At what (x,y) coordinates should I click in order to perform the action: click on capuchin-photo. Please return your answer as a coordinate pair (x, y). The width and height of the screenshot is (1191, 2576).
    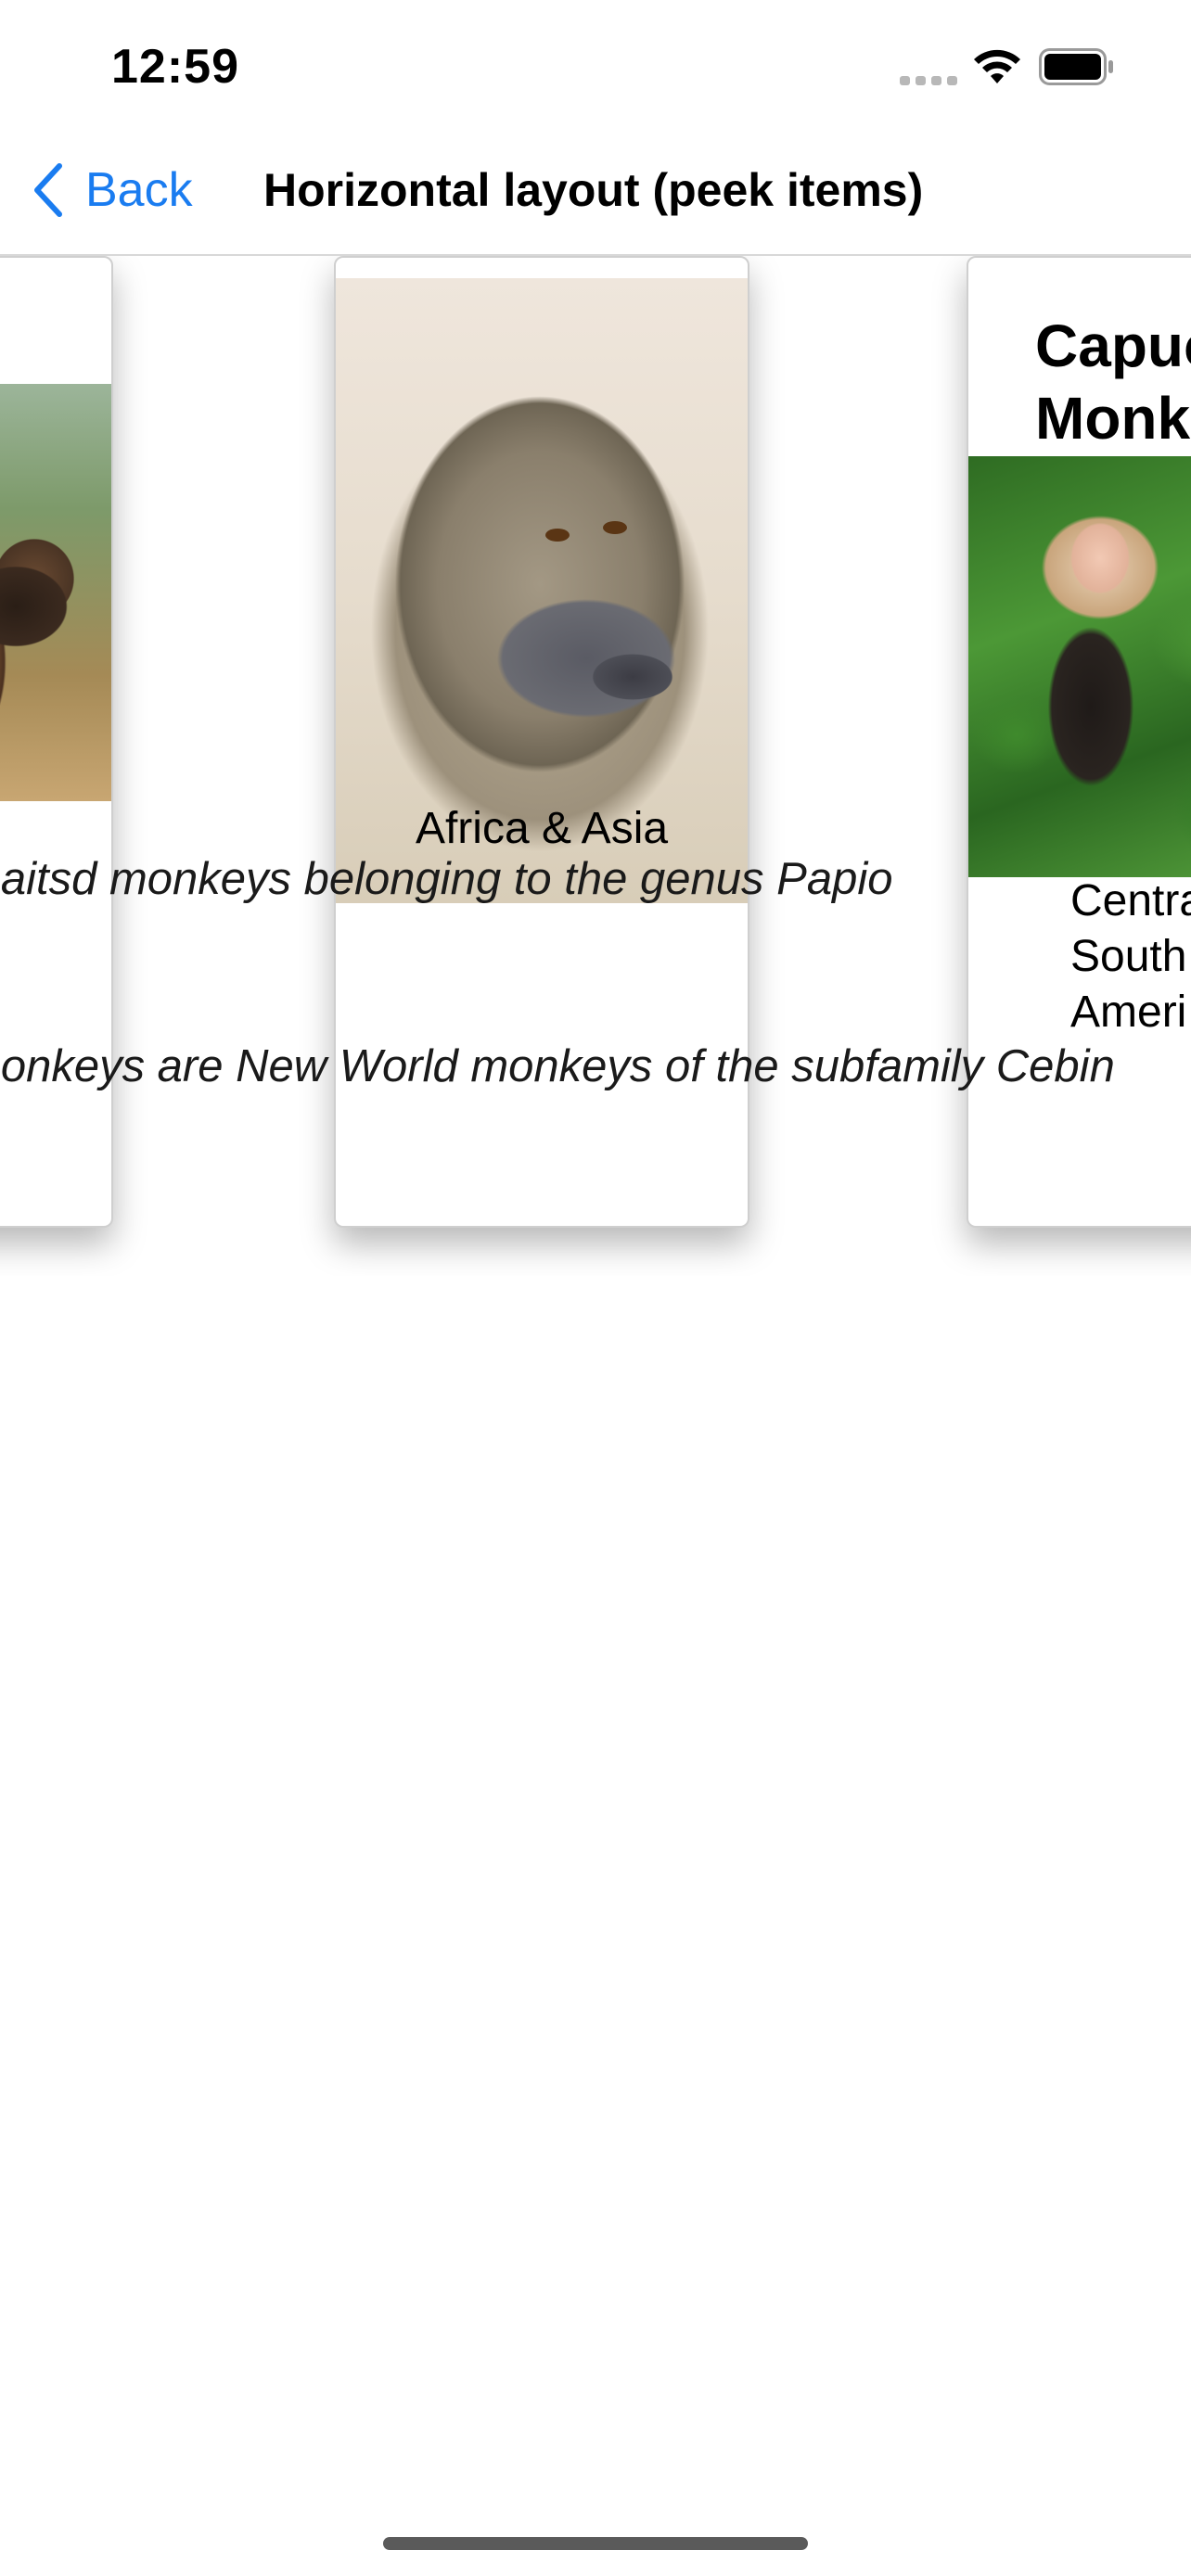
    Looking at the image, I should click on (1079, 666).